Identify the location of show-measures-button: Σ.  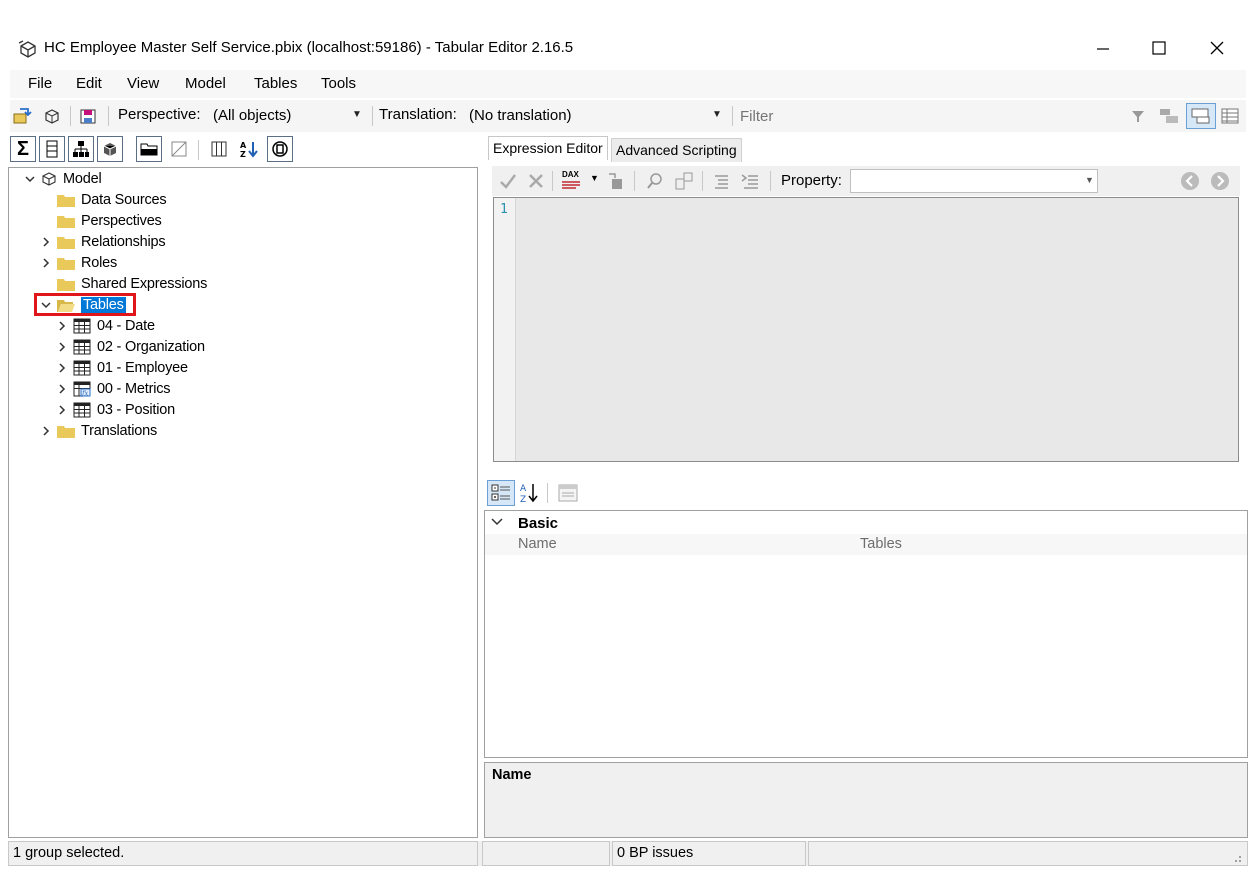
(23, 149).